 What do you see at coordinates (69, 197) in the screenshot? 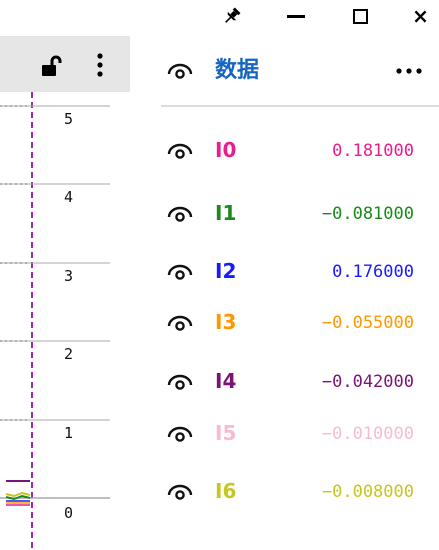
I see `y-tick-label: 4` at bounding box center [69, 197].